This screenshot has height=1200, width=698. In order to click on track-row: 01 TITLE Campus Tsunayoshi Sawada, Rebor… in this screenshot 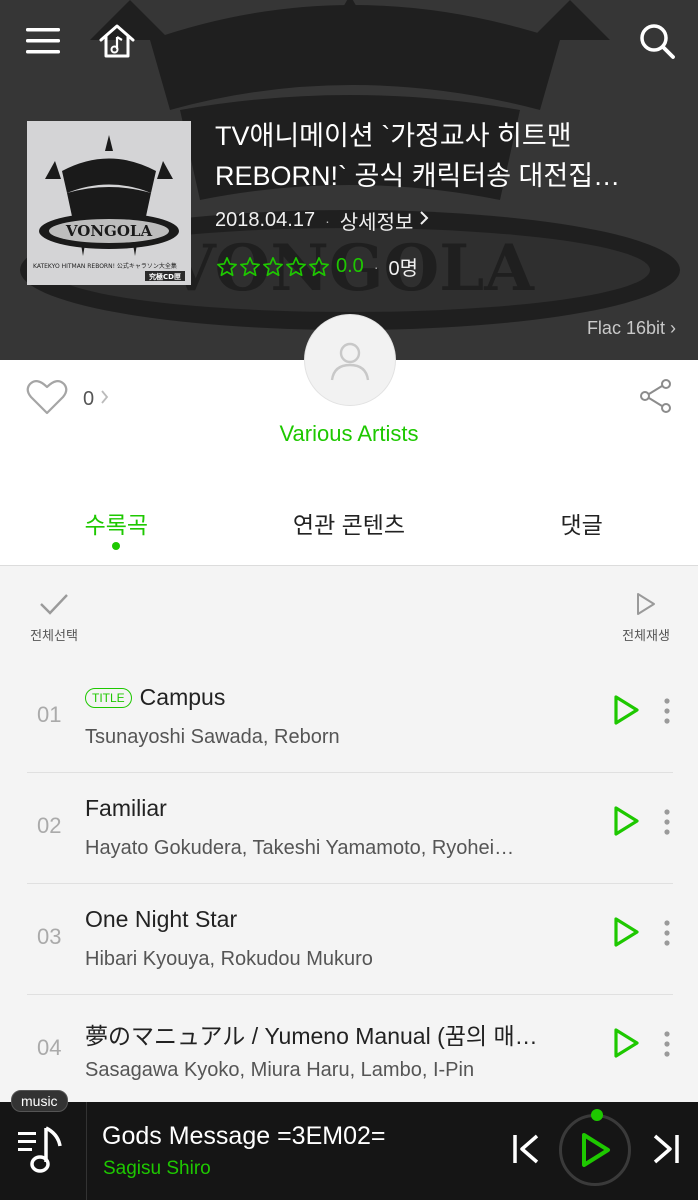, I will do `click(350, 717)`.